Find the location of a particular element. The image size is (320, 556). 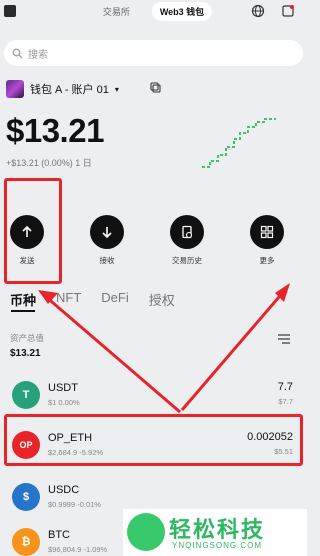

watermark-logo is located at coordinates (146, 532).